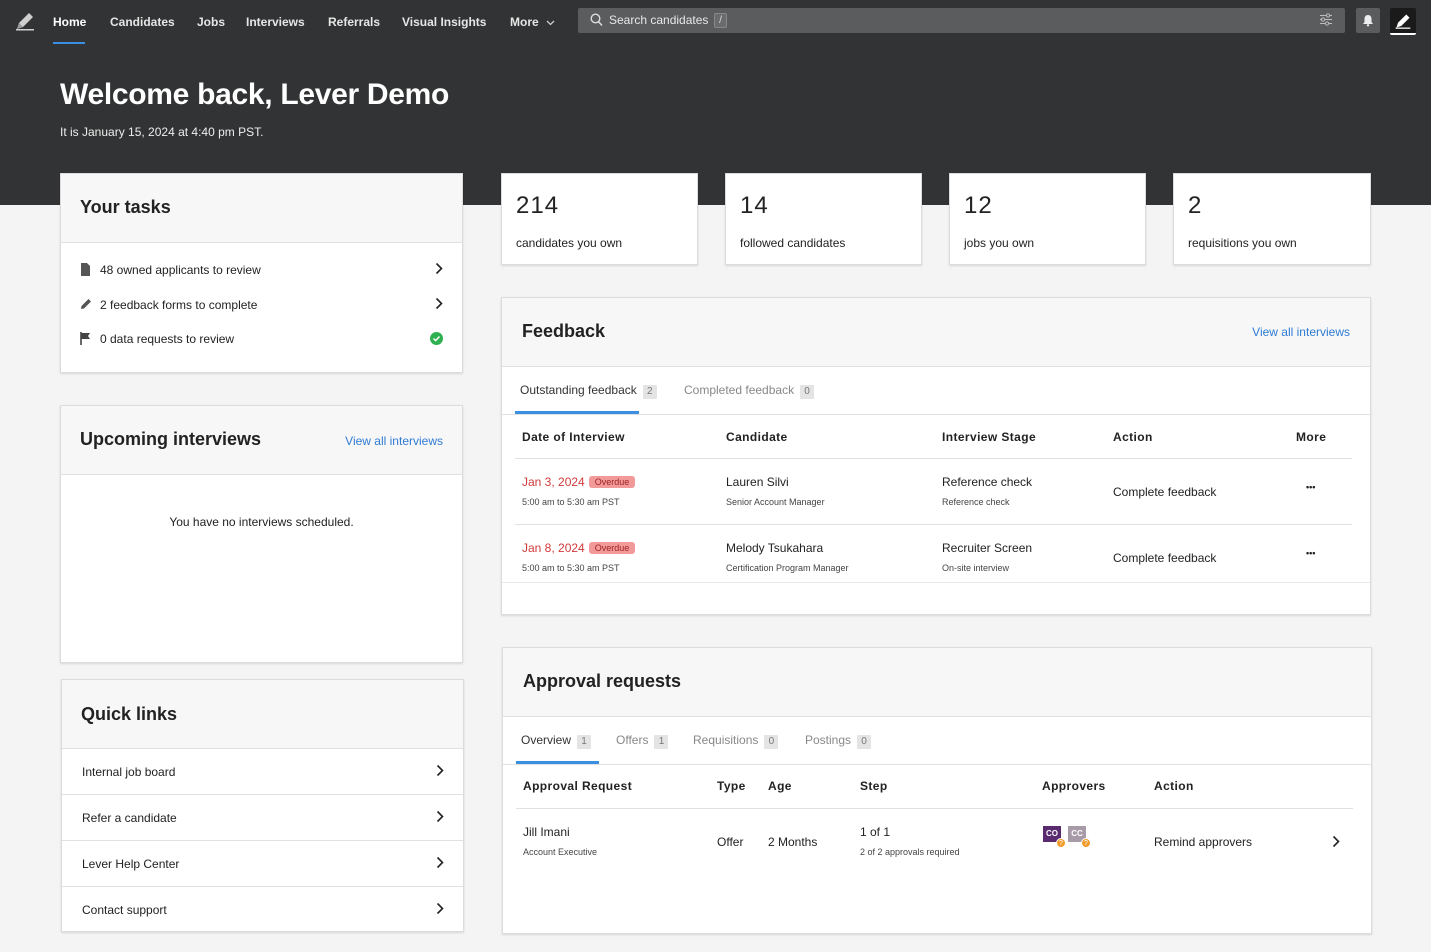 The height and width of the screenshot is (952, 1431). I want to click on nav-candidates: Candidates, so click(142, 22).